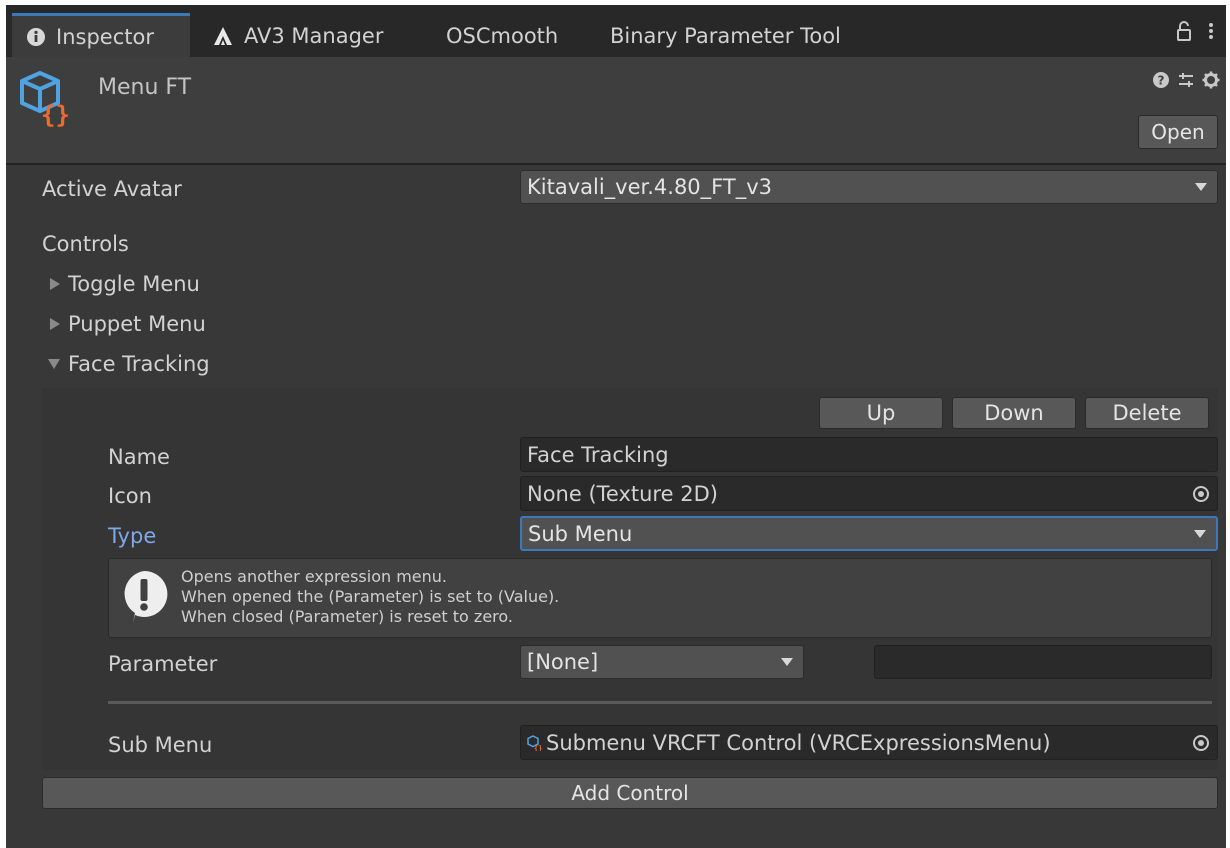 Image resolution: width=1230 pixels, height=848 pixels. I want to click on foldout-toggle-menu: Toggle Menu, so click(125, 284).